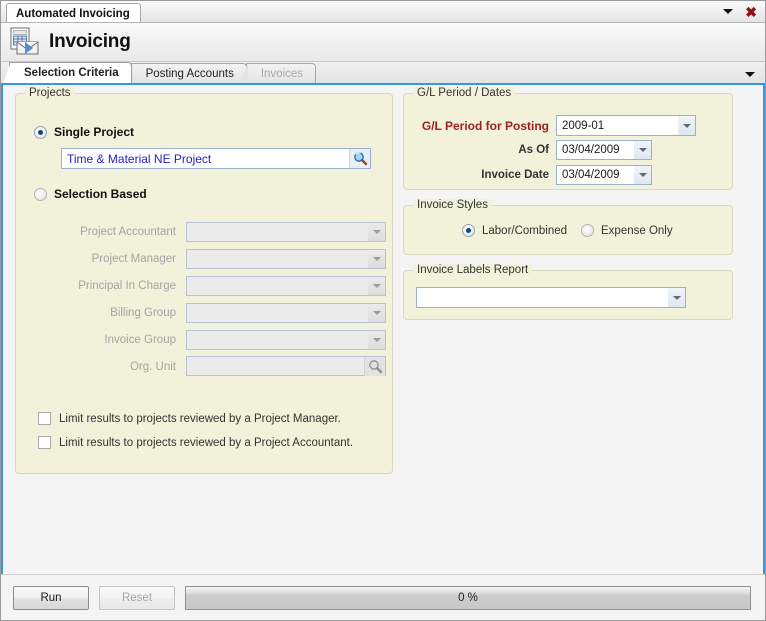 This screenshot has height=621, width=766. I want to click on combo-project-manager, so click(286, 259).